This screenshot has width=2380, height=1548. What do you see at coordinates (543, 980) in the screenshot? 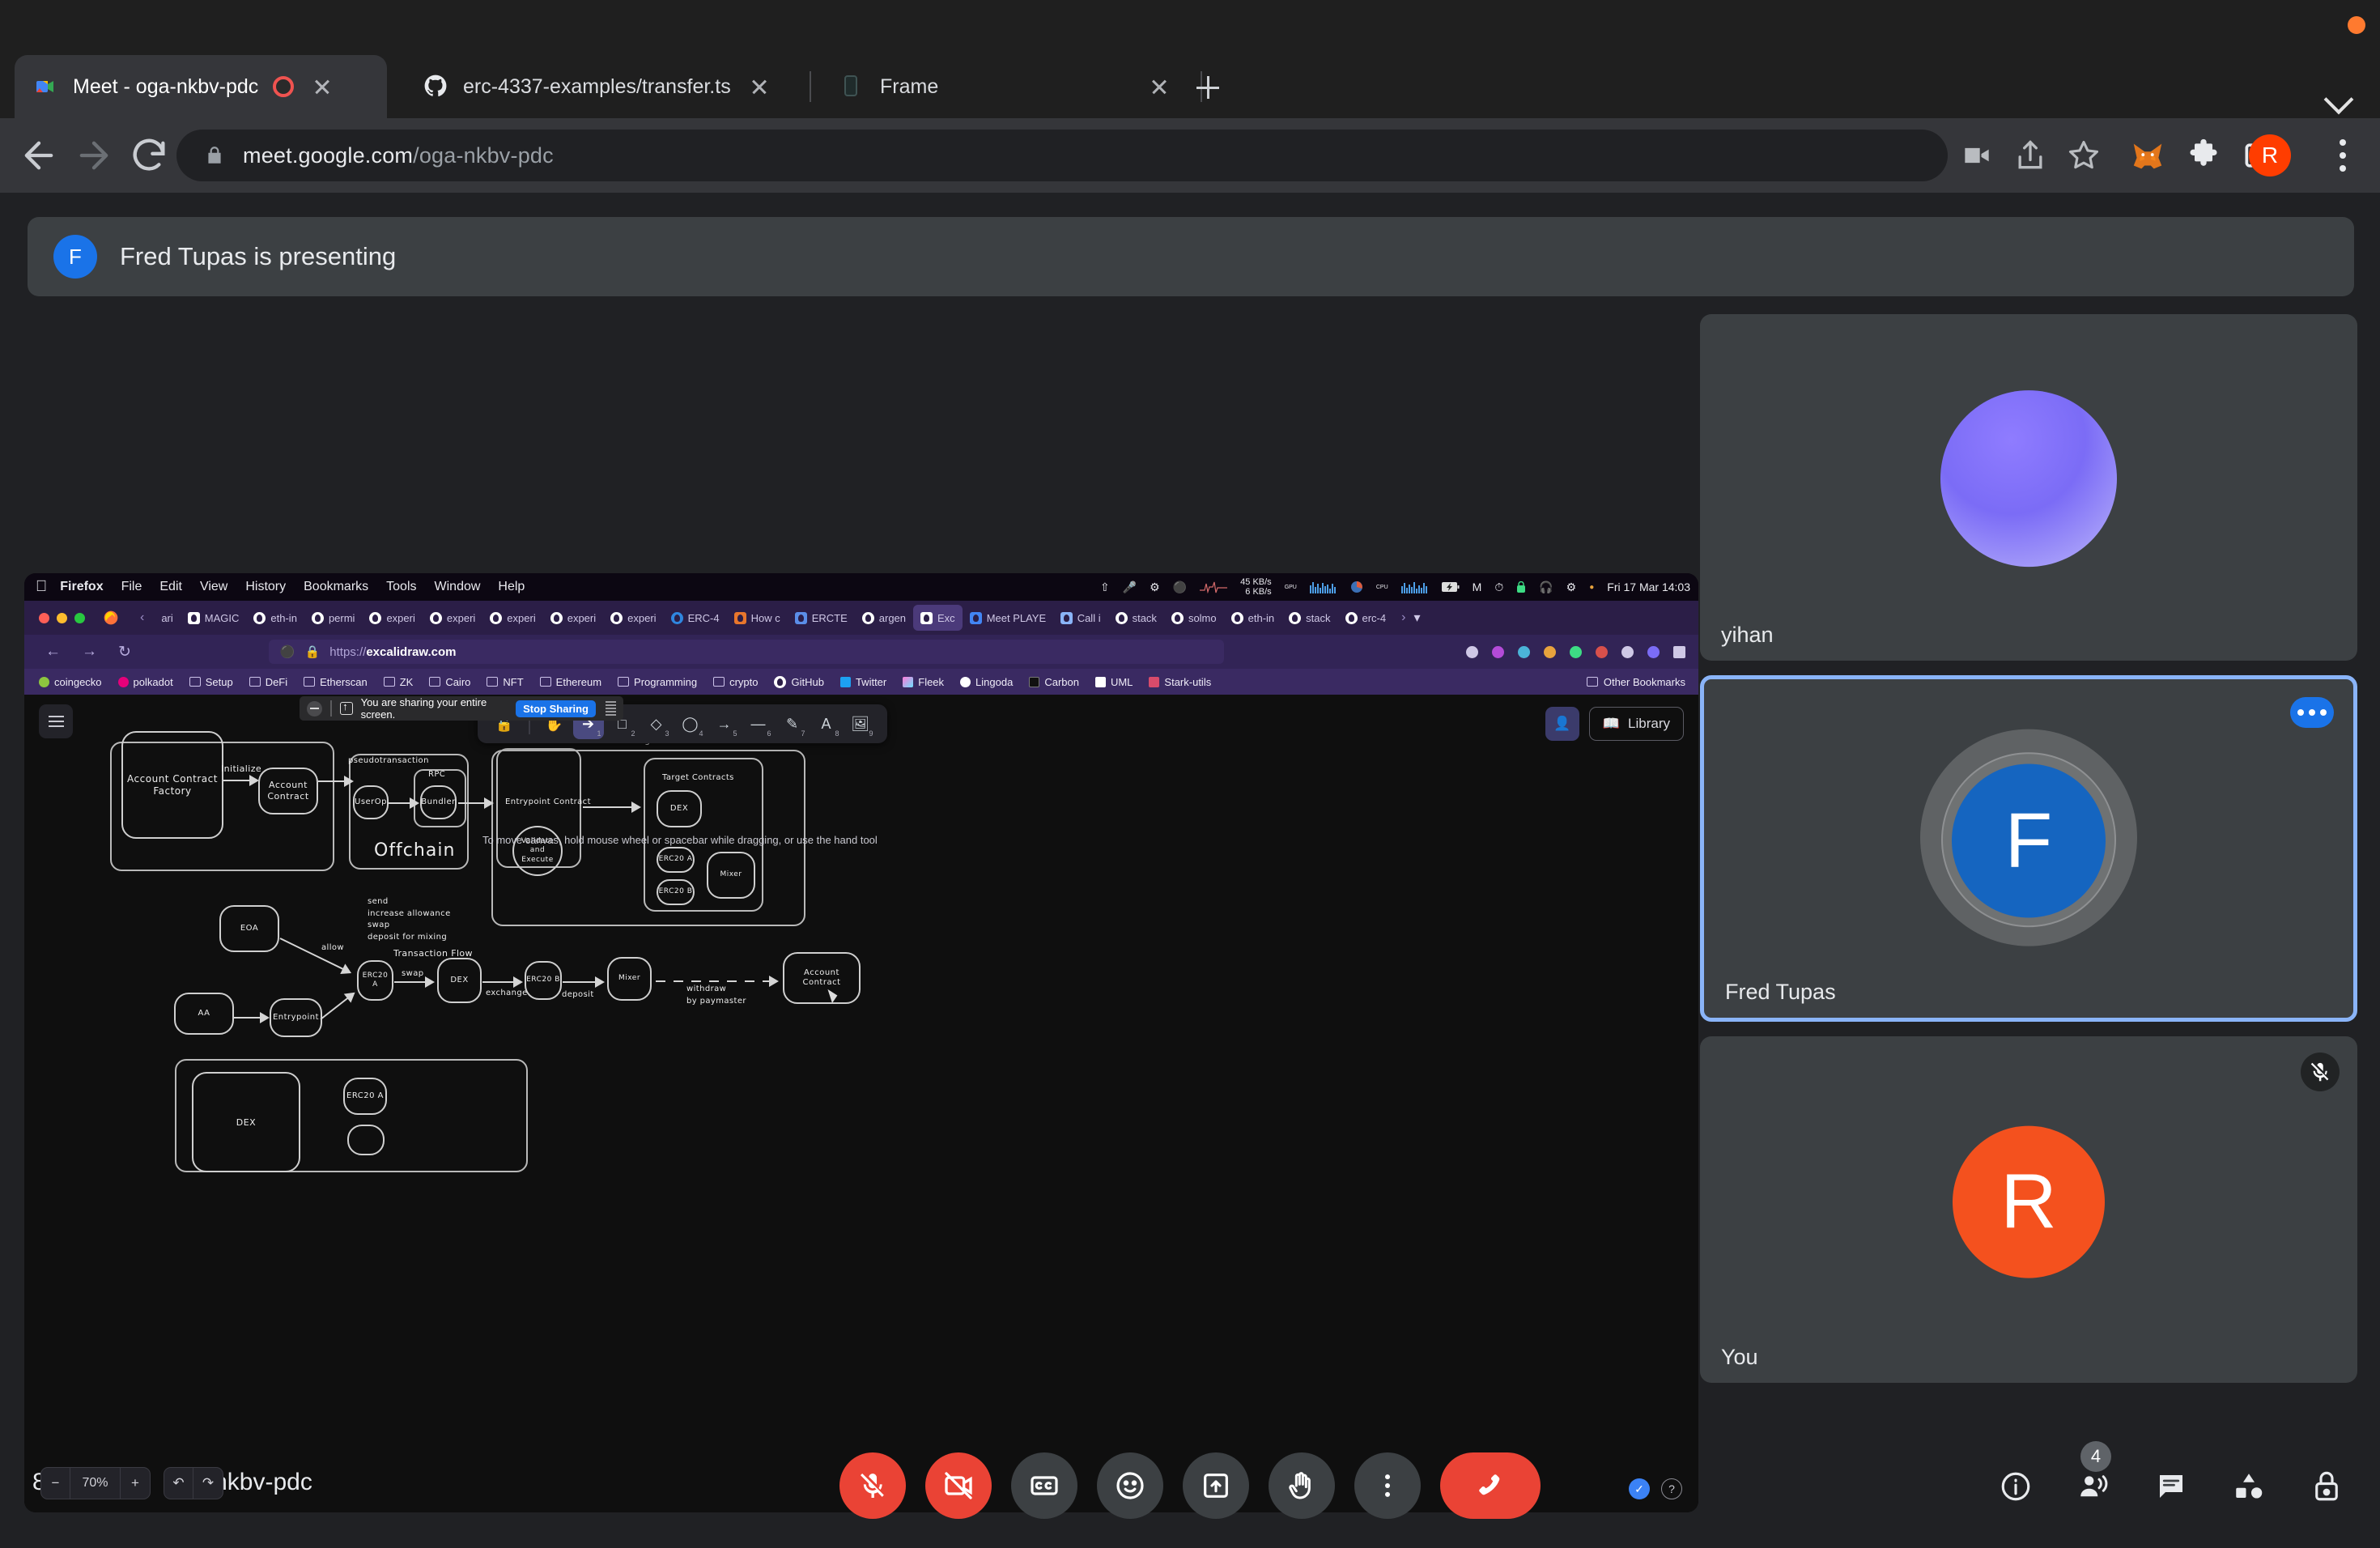
I see `diagram-node-erc20b-2: ERC20 B` at bounding box center [543, 980].